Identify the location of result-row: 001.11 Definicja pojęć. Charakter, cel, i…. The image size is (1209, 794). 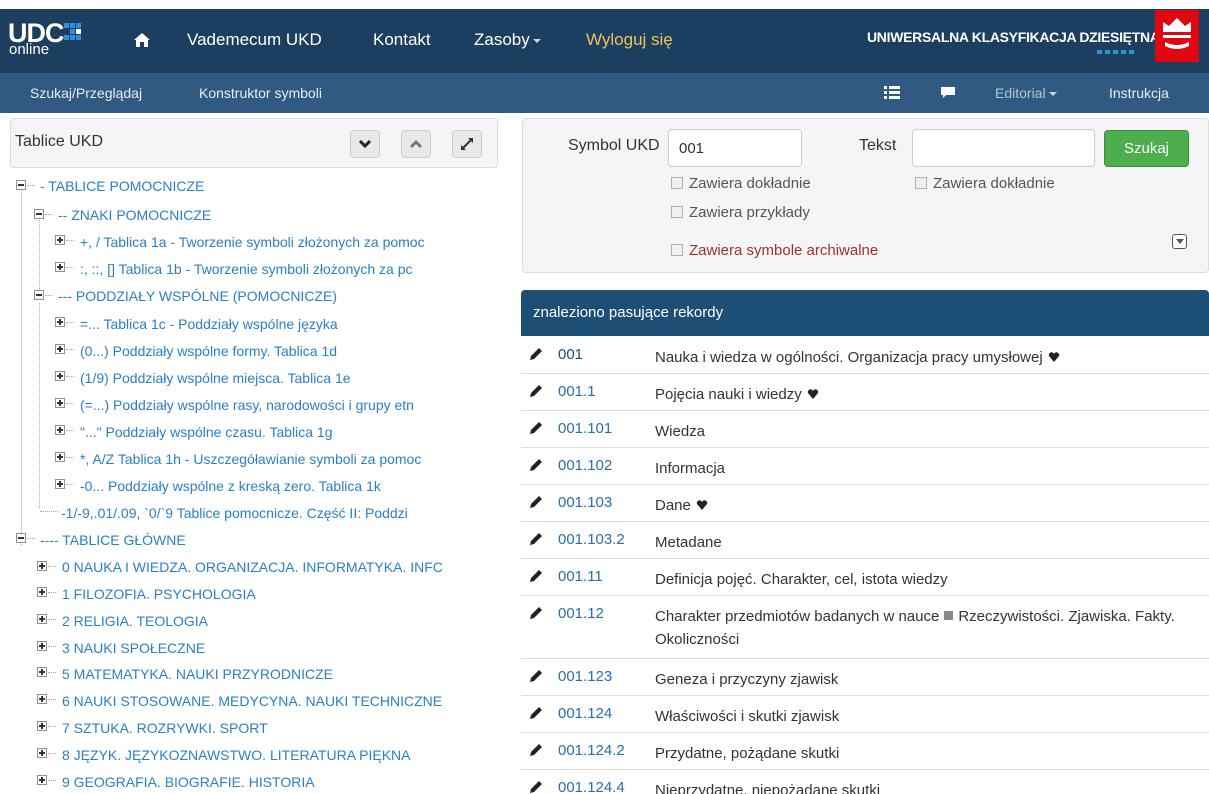
(865, 577).